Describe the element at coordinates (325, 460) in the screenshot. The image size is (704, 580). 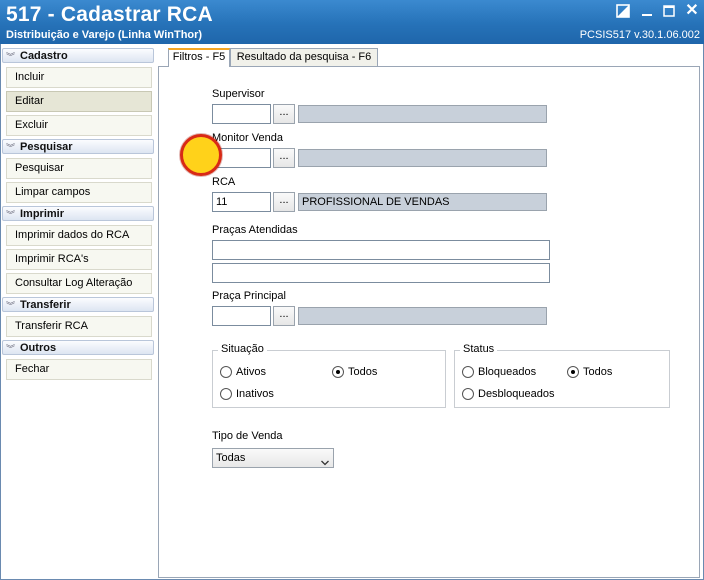
I see `chevron-down-icon` at that location.